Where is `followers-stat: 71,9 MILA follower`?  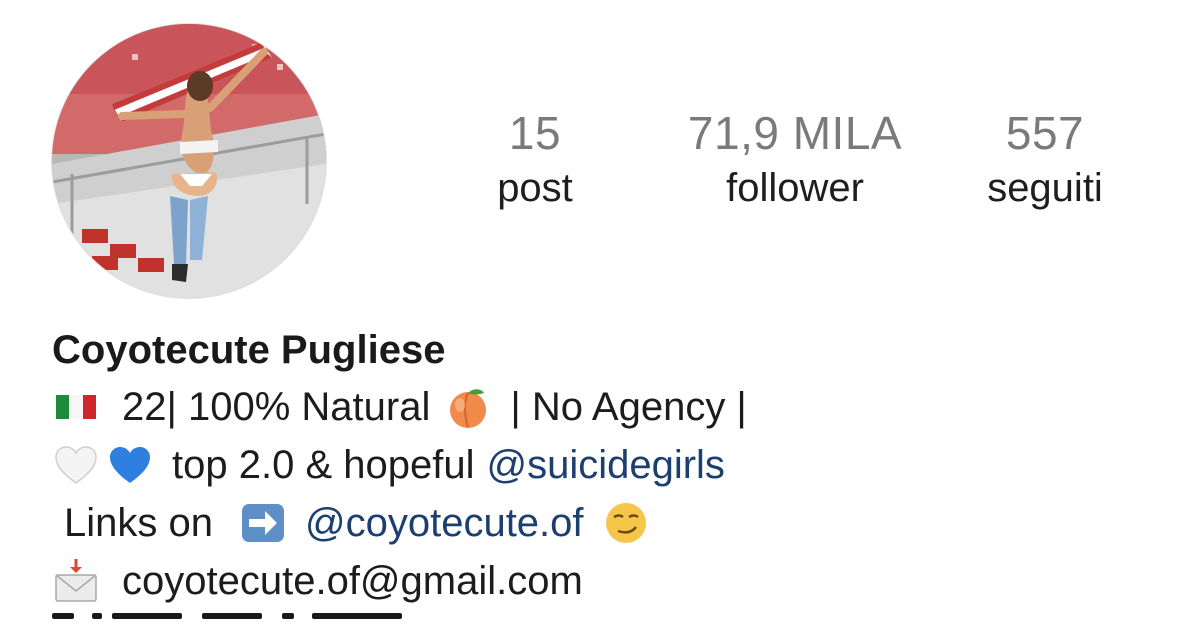 followers-stat: 71,9 MILA follower is located at coordinates (795, 163).